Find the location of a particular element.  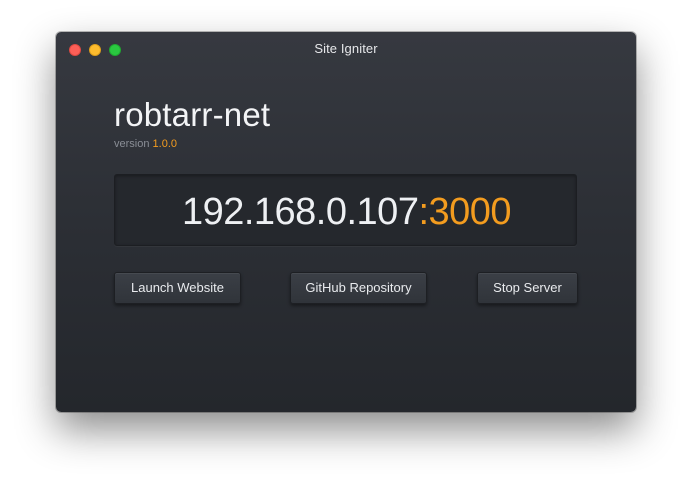

version-line: version 1.0.0 is located at coordinates (145, 144).